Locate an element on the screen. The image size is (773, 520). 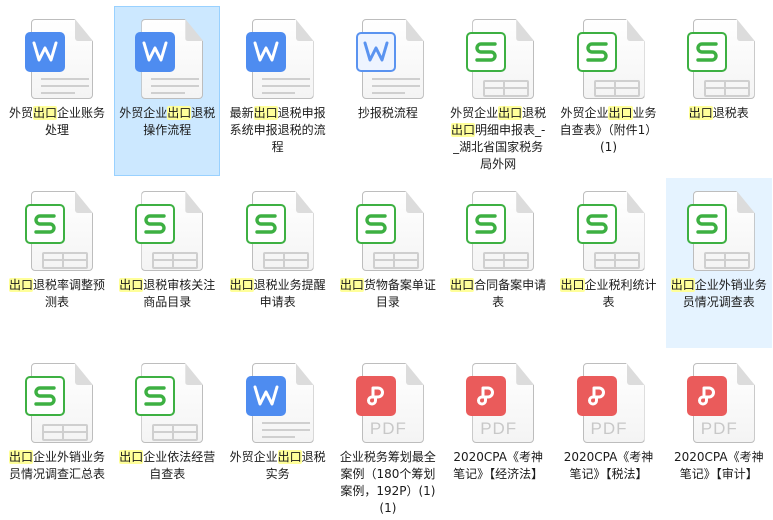
file-item: 出口企业外销业务员情况调查汇总表 出口企业外销业务员情况调查汇总表 is located at coordinates (57, 435).